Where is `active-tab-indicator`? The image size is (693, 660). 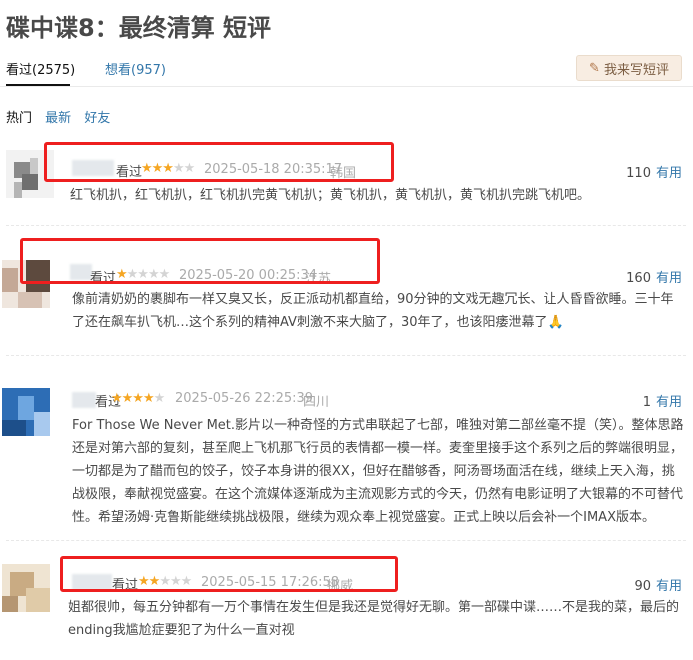
active-tab-indicator is located at coordinates (38, 85).